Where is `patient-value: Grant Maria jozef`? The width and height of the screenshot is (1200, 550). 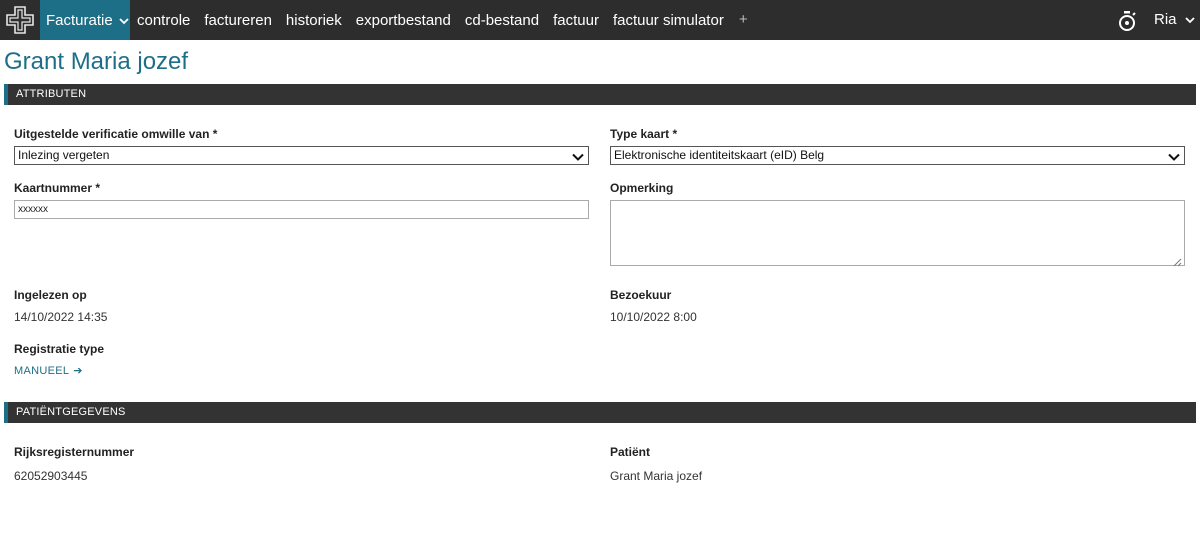 patient-value: Grant Maria jozef is located at coordinates (656, 476).